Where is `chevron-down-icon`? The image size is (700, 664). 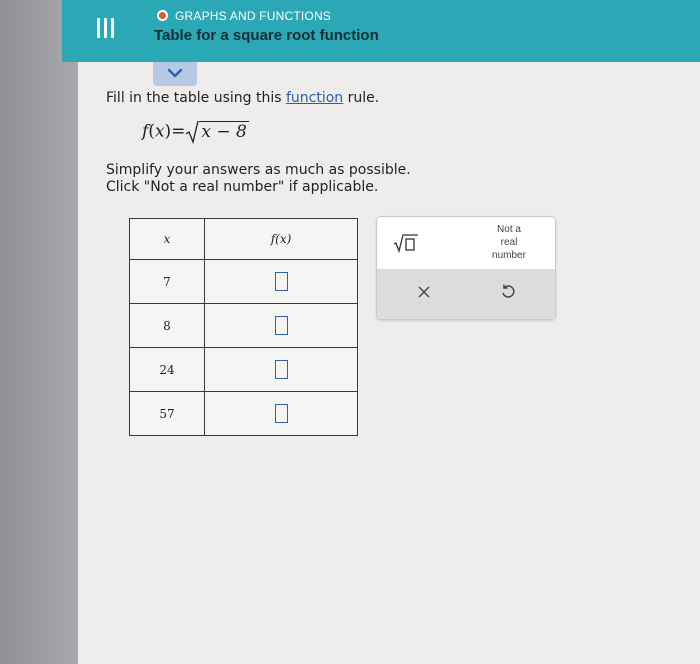
chevron-down-icon is located at coordinates (175, 73).